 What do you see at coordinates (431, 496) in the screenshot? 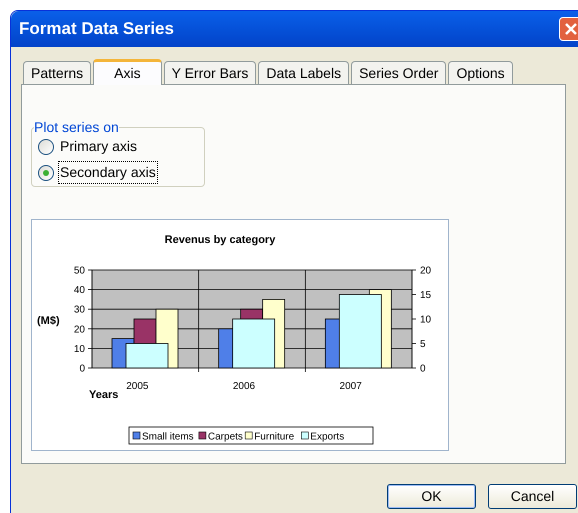
I see `dialog-button: OK` at bounding box center [431, 496].